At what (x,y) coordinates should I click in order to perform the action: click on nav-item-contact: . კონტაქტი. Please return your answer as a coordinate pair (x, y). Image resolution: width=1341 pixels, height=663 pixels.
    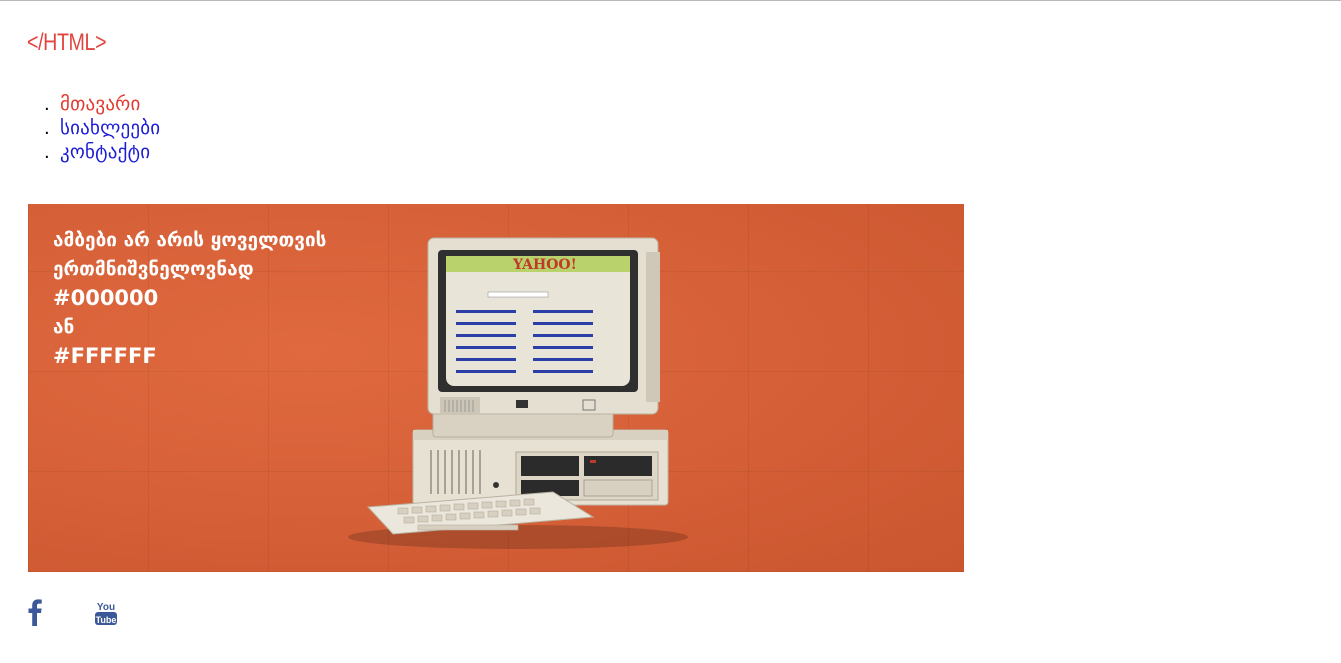
    Looking at the image, I should click on (102, 152).